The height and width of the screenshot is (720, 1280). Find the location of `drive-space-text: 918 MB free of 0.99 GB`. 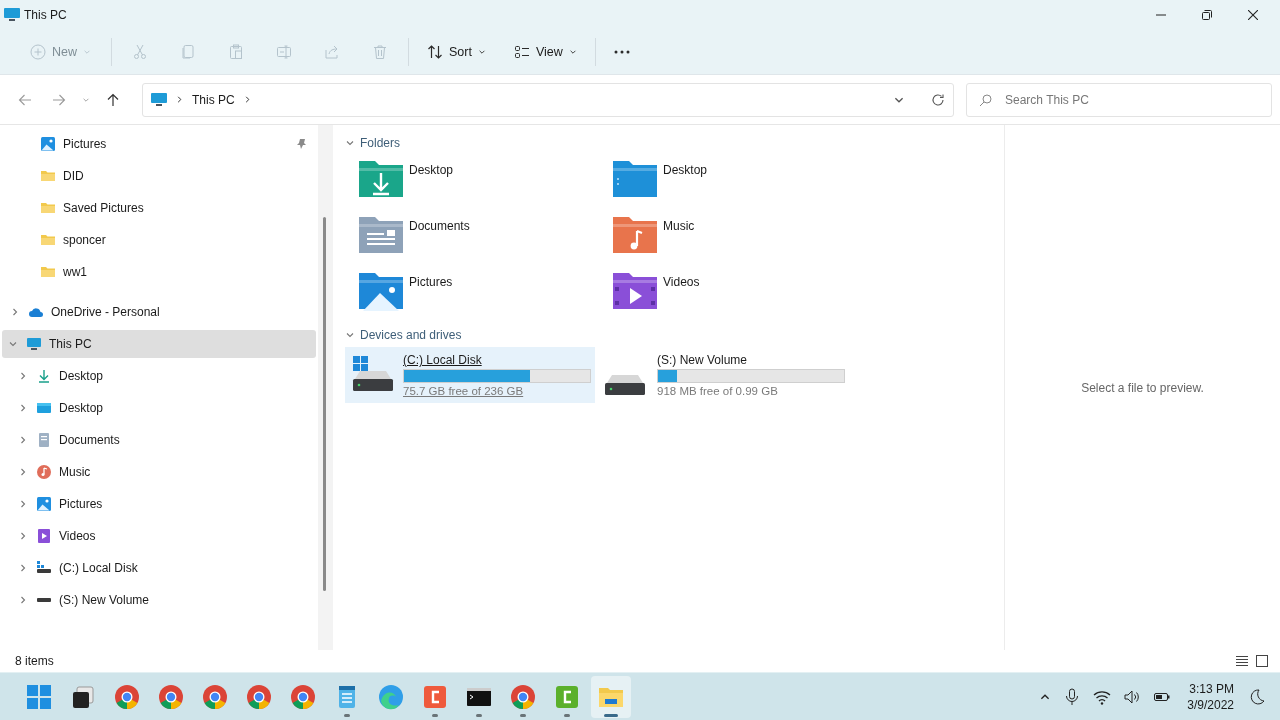

drive-space-text: 918 MB free of 0.99 GB is located at coordinates (718, 391).